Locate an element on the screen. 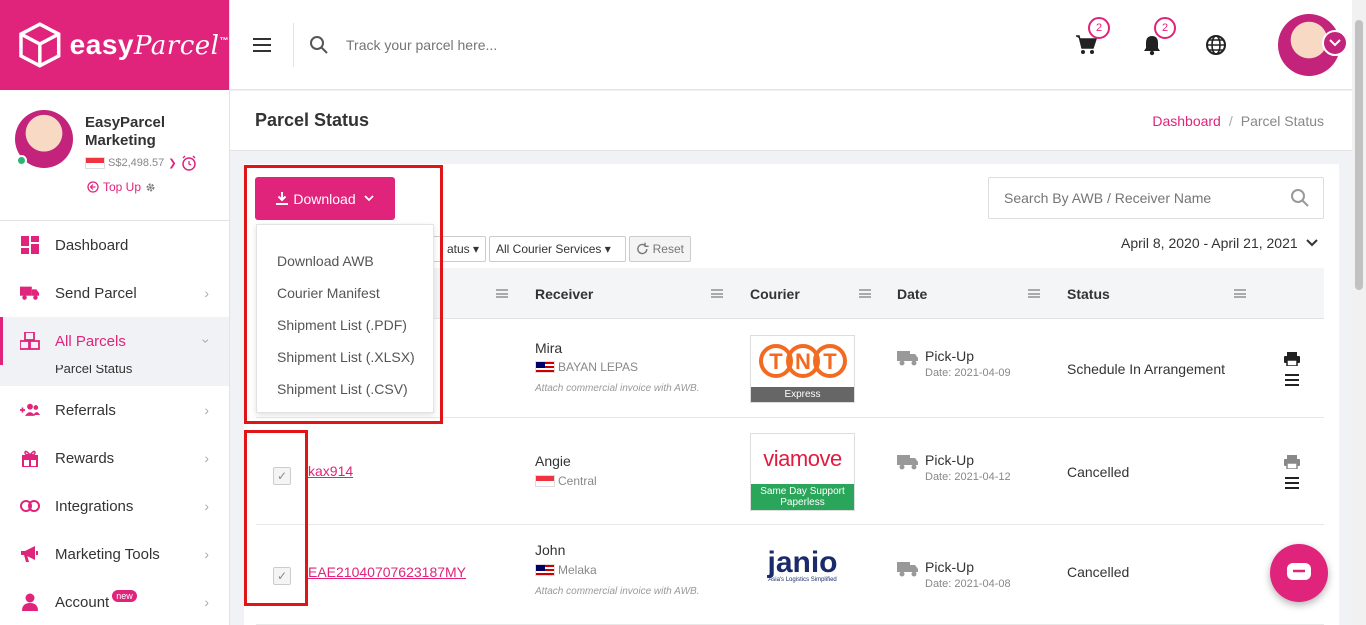 The height and width of the screenshot is (625, 1366). courier-service-tag: Same Day Support Paperless is located at coordinates (802, 497).